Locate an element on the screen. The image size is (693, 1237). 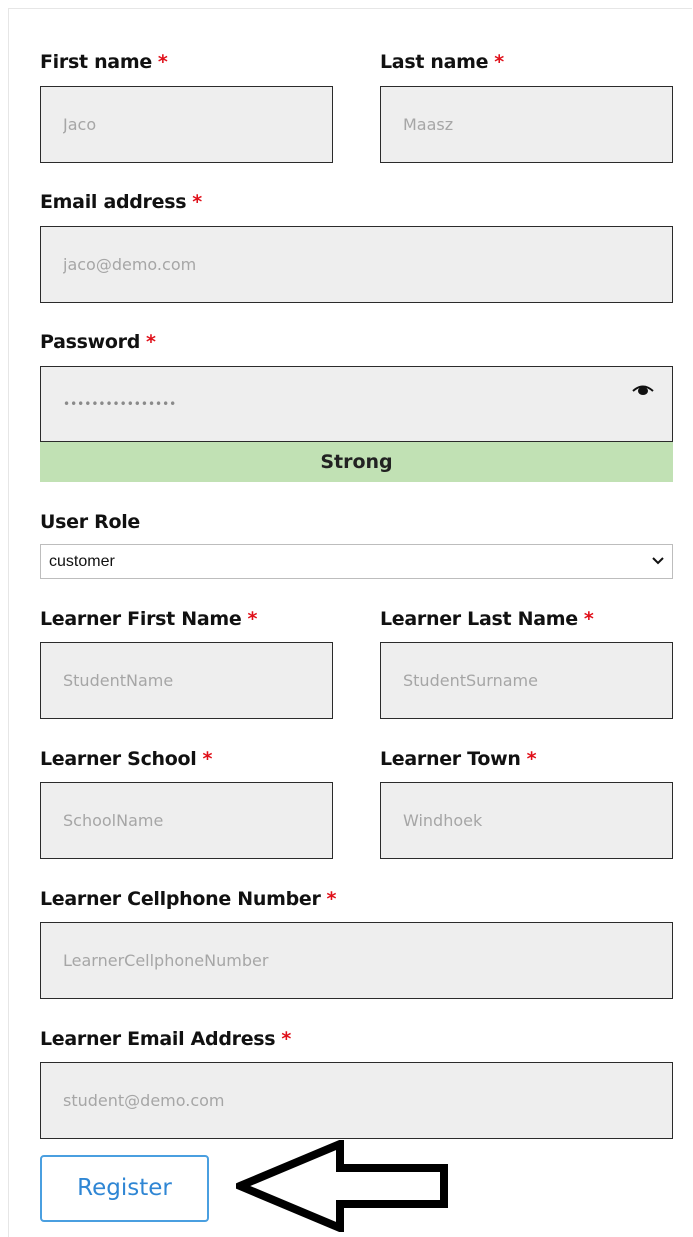
email-input is located at coordinates (356, 264).